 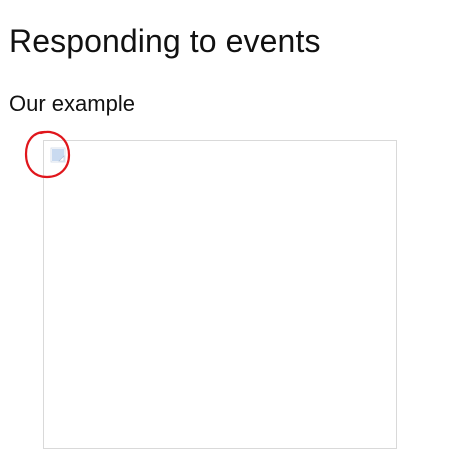 I want to click on page-title: Responding to events, so click(x=165, y=41).